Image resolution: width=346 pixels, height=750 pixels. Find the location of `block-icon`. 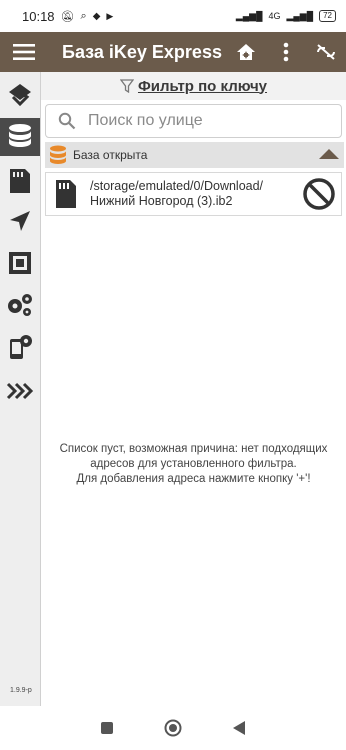

block-icon is located at coordinates (319, 194).